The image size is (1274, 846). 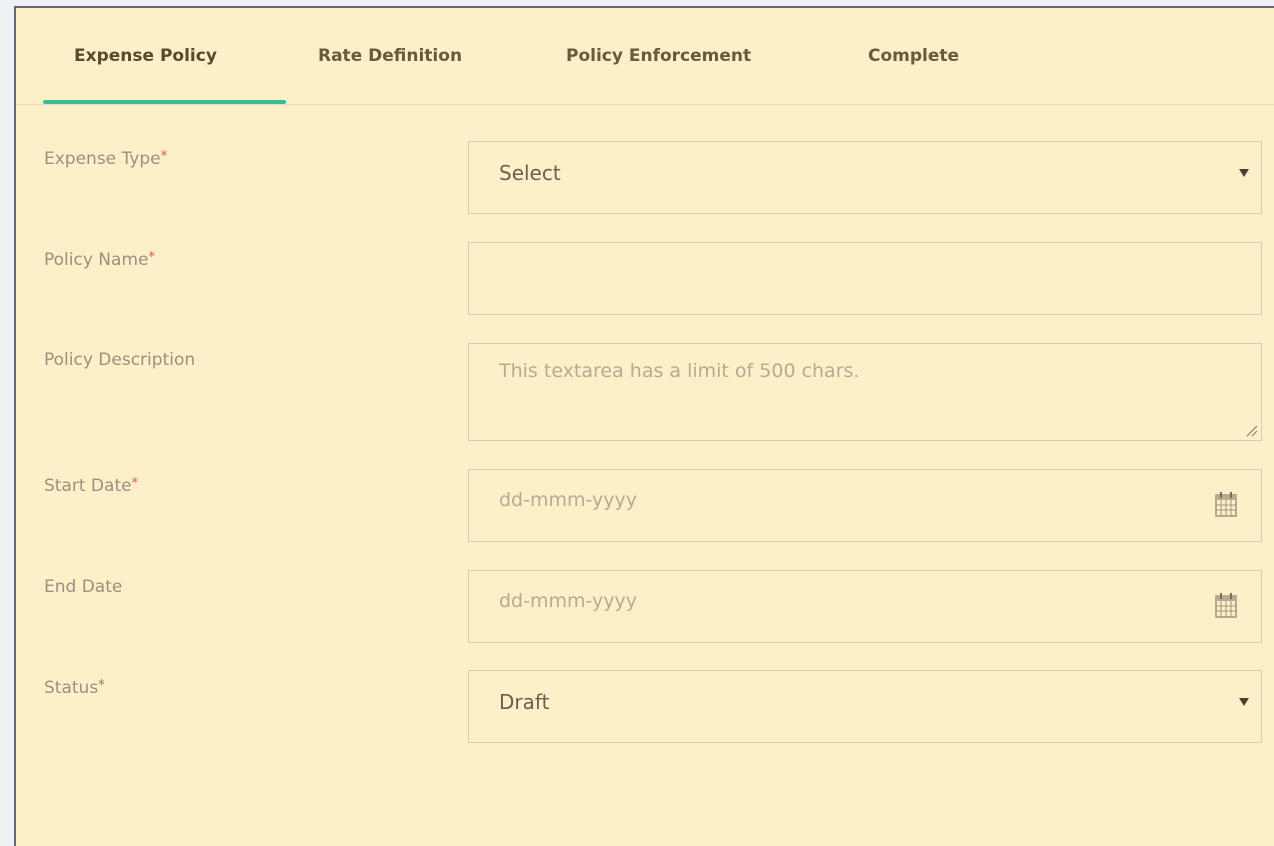 What do you see at coordinates (679, 371) in the screenshot?
I see `policy-description-placeholder: This textarea has a limit of 500 chars.` at bounding box center [679, 371].